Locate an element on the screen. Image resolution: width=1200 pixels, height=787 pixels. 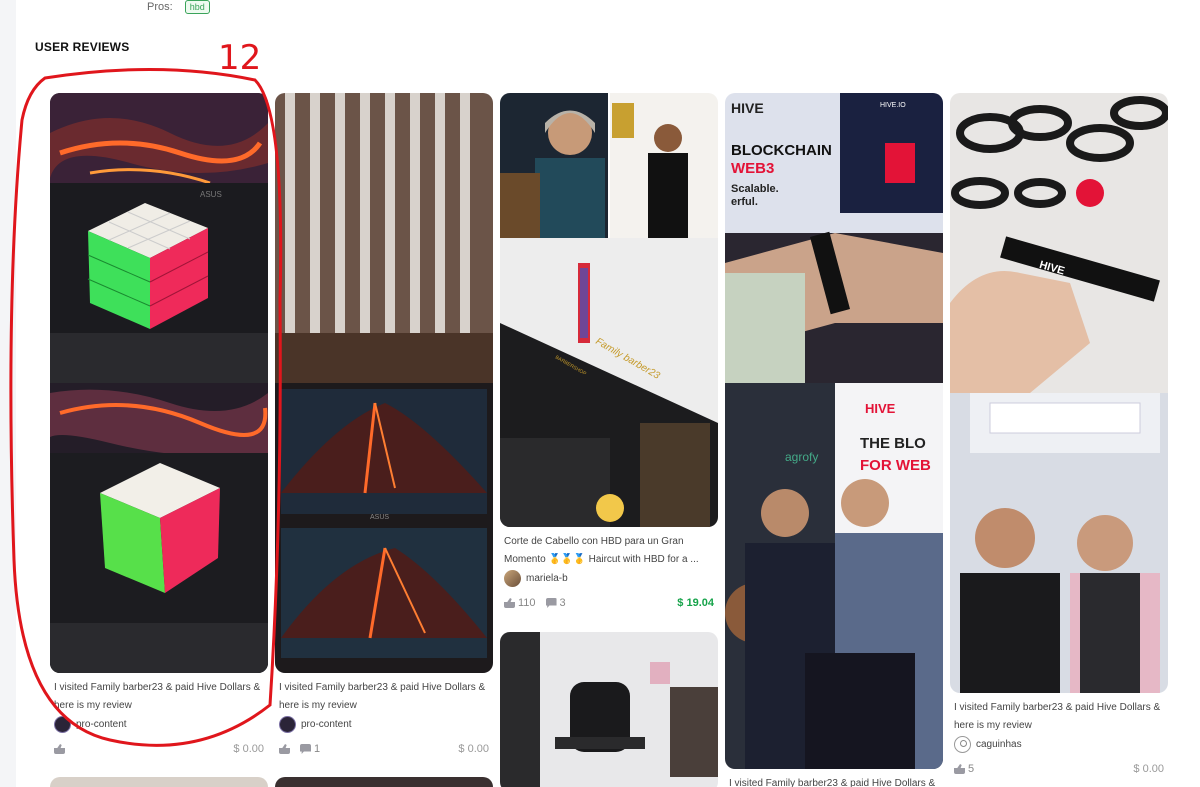
card-stats: 1 $ 0.00 is located at coordinates (384, 749).